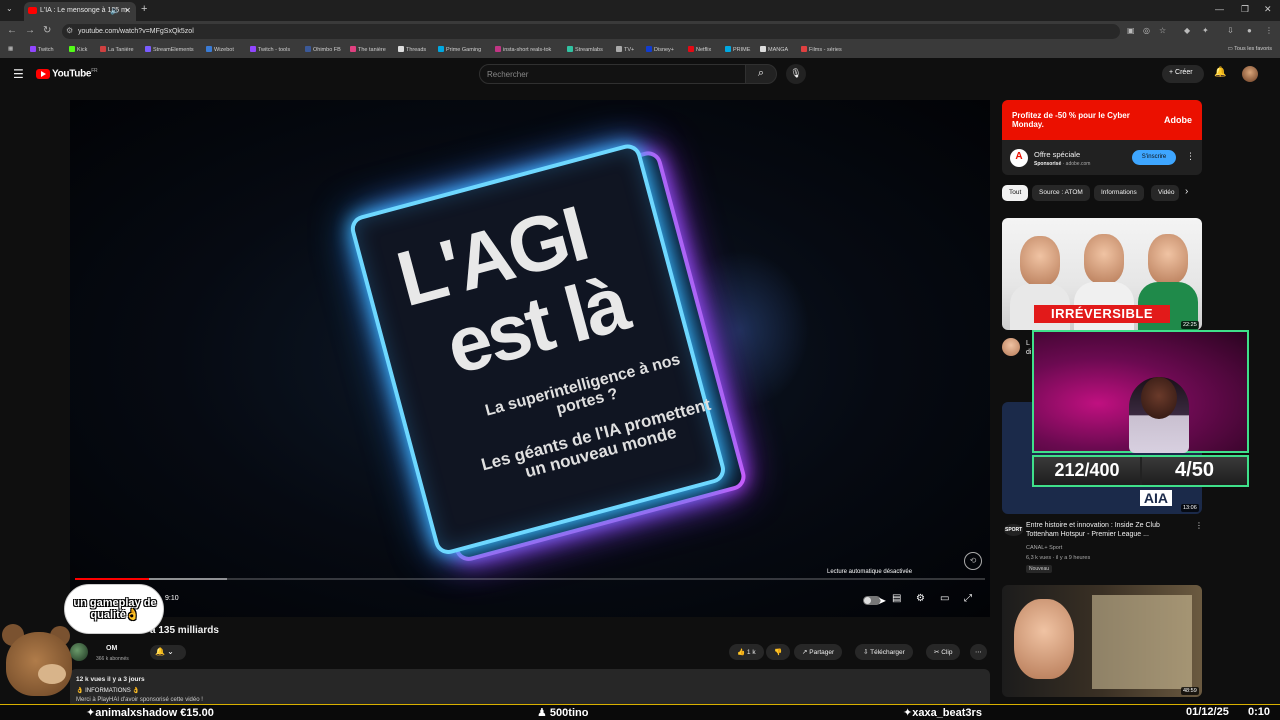 The height and width of the screenshot is (720, 1280). I want to click on download-icon: ⇩, so click(1230, 30).